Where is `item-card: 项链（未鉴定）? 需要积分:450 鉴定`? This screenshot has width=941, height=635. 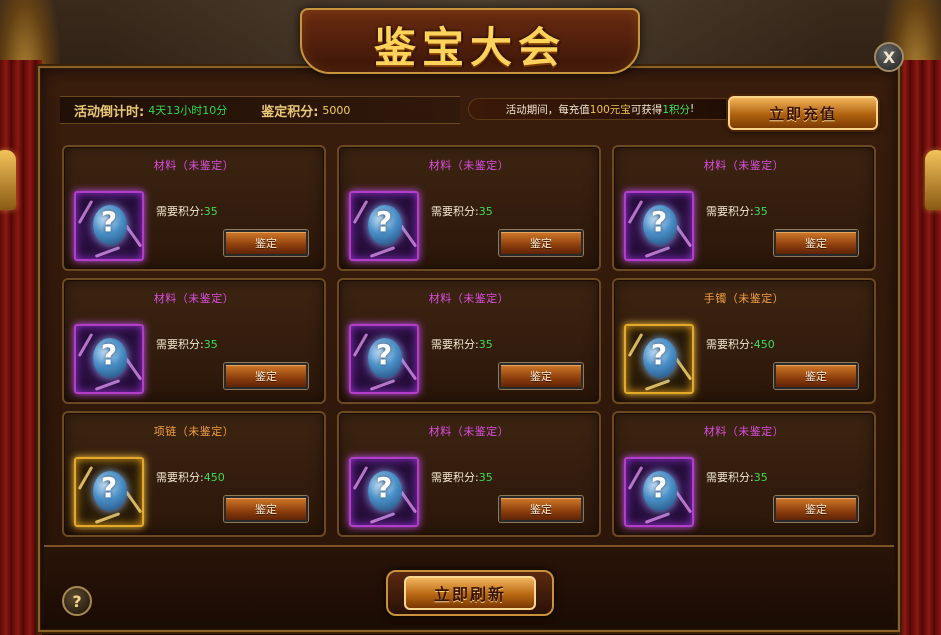 item-card: 项链（未鉴定）? 需要积分:450 鉴定 is located at coordinates (194, 474).